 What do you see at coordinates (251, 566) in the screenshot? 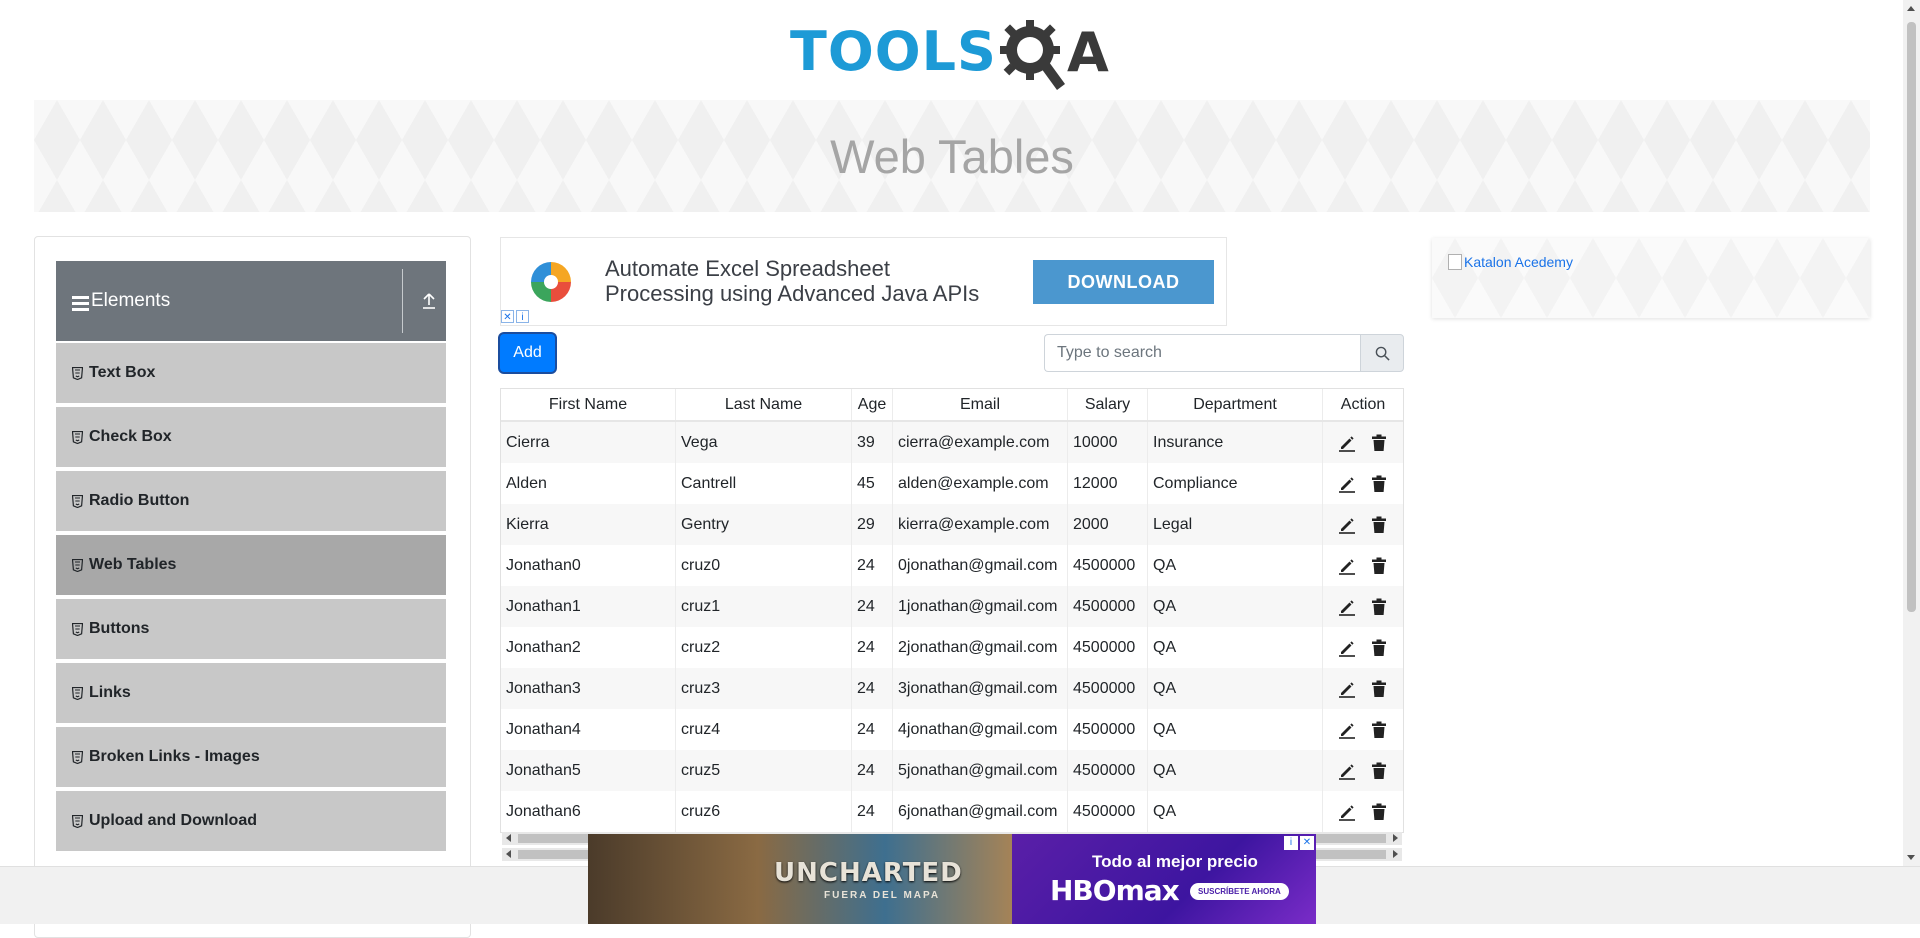
I see `sidebar-item-web-tables: Web Tables` at bounding box center [251, 566].